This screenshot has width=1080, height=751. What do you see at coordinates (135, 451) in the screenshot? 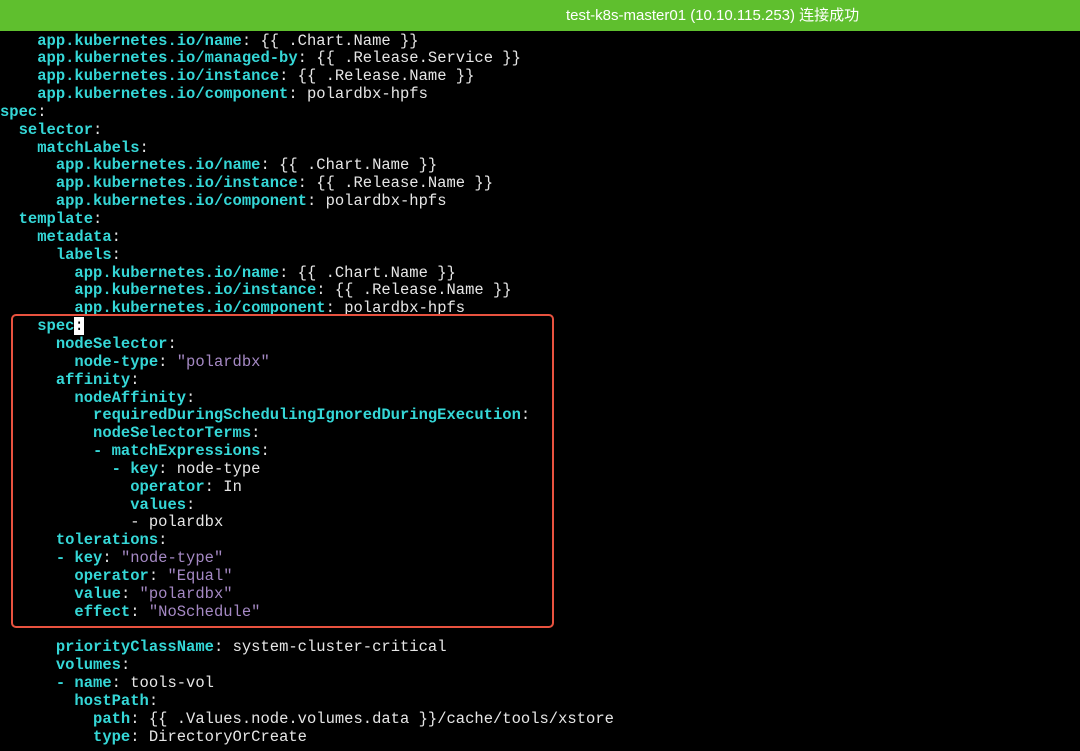
I see `terminal-line: - matchExpressions:` at bounding box center [135, 451].